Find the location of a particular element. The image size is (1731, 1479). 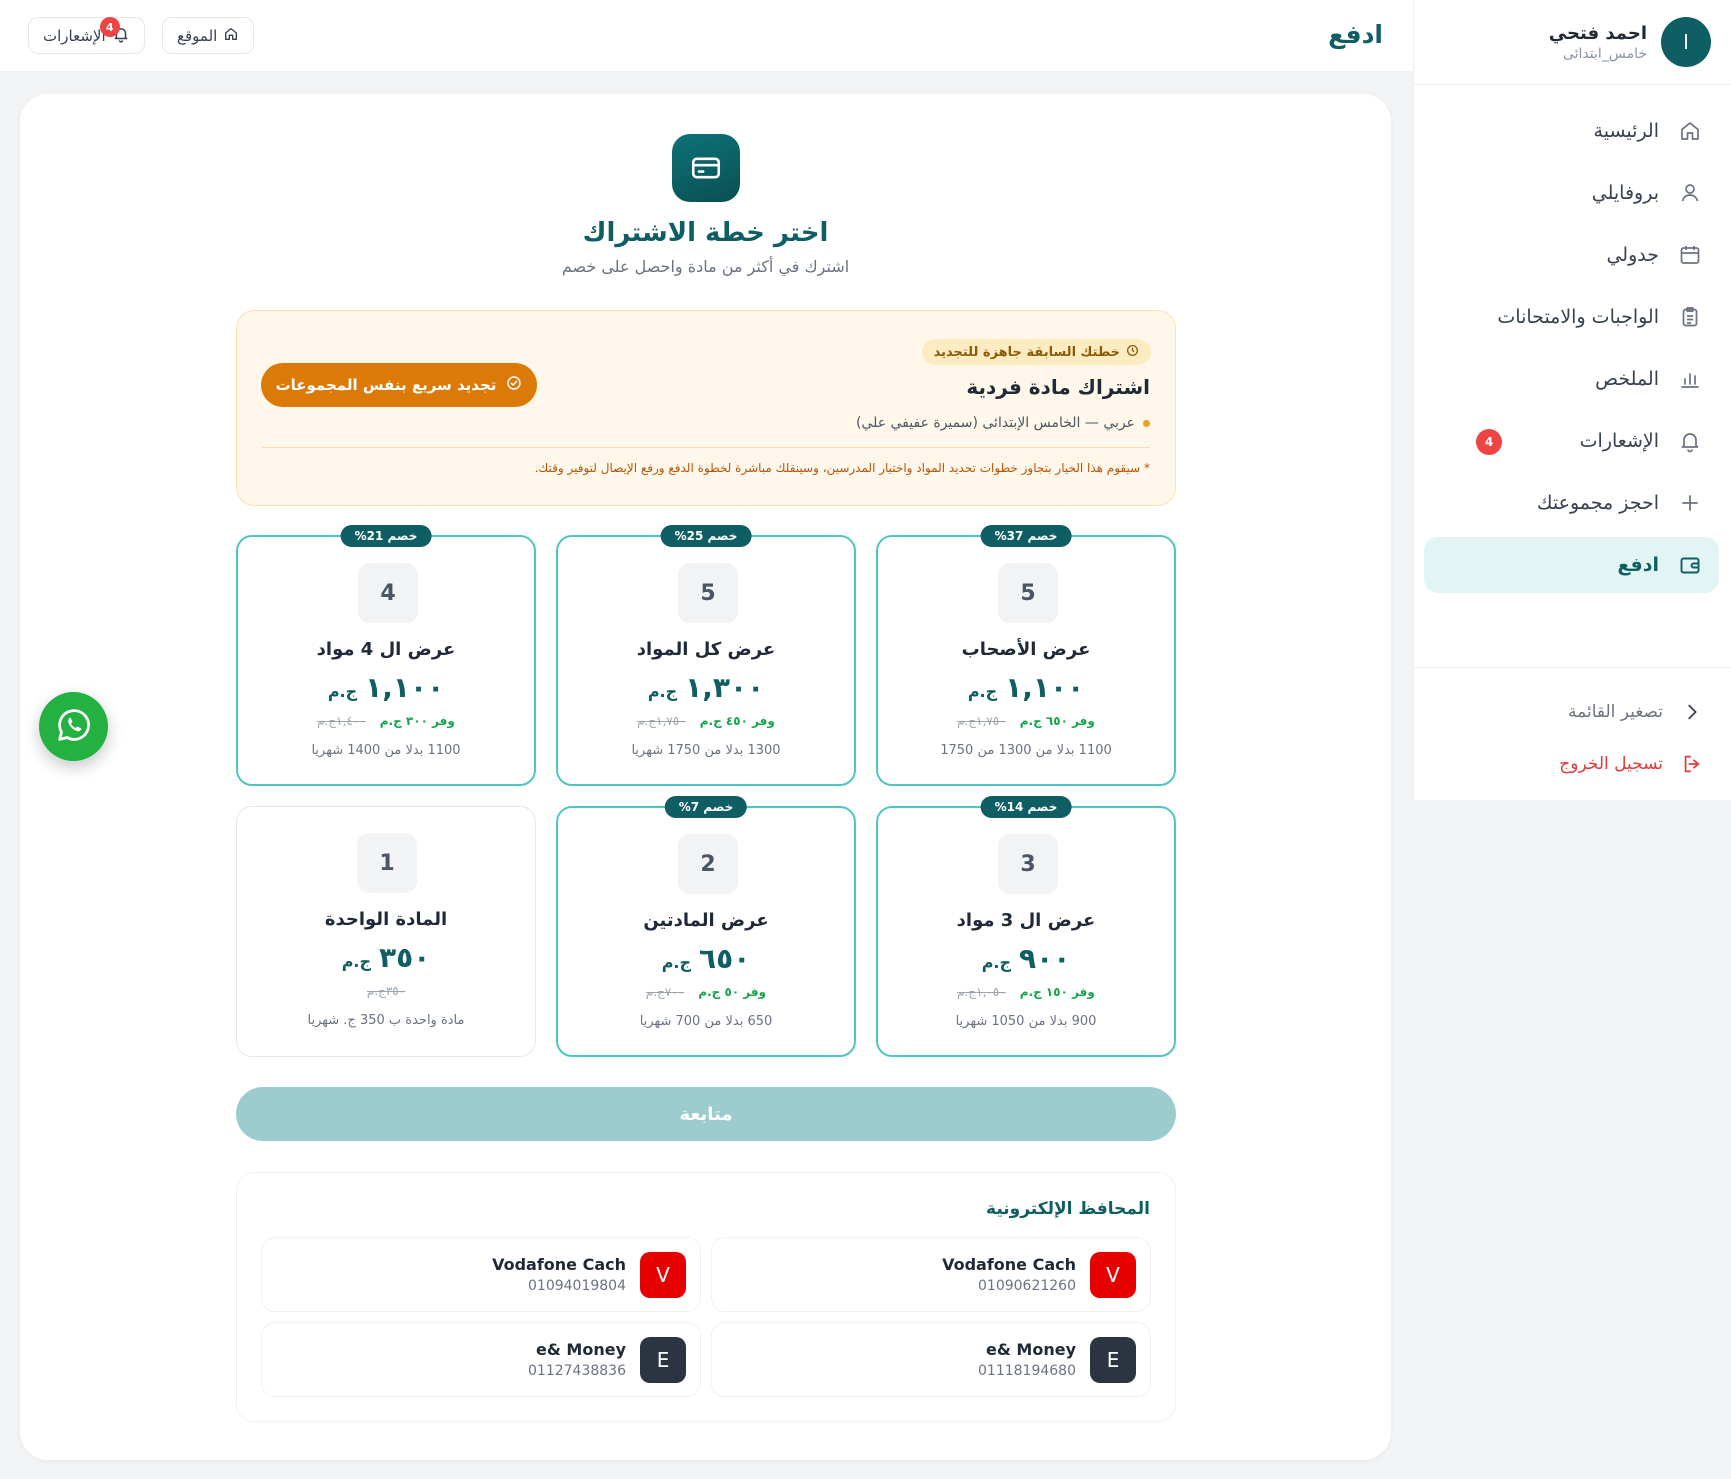

sidebar-item-label: احجز مجموعتك is located at coordinates (1597, 503).